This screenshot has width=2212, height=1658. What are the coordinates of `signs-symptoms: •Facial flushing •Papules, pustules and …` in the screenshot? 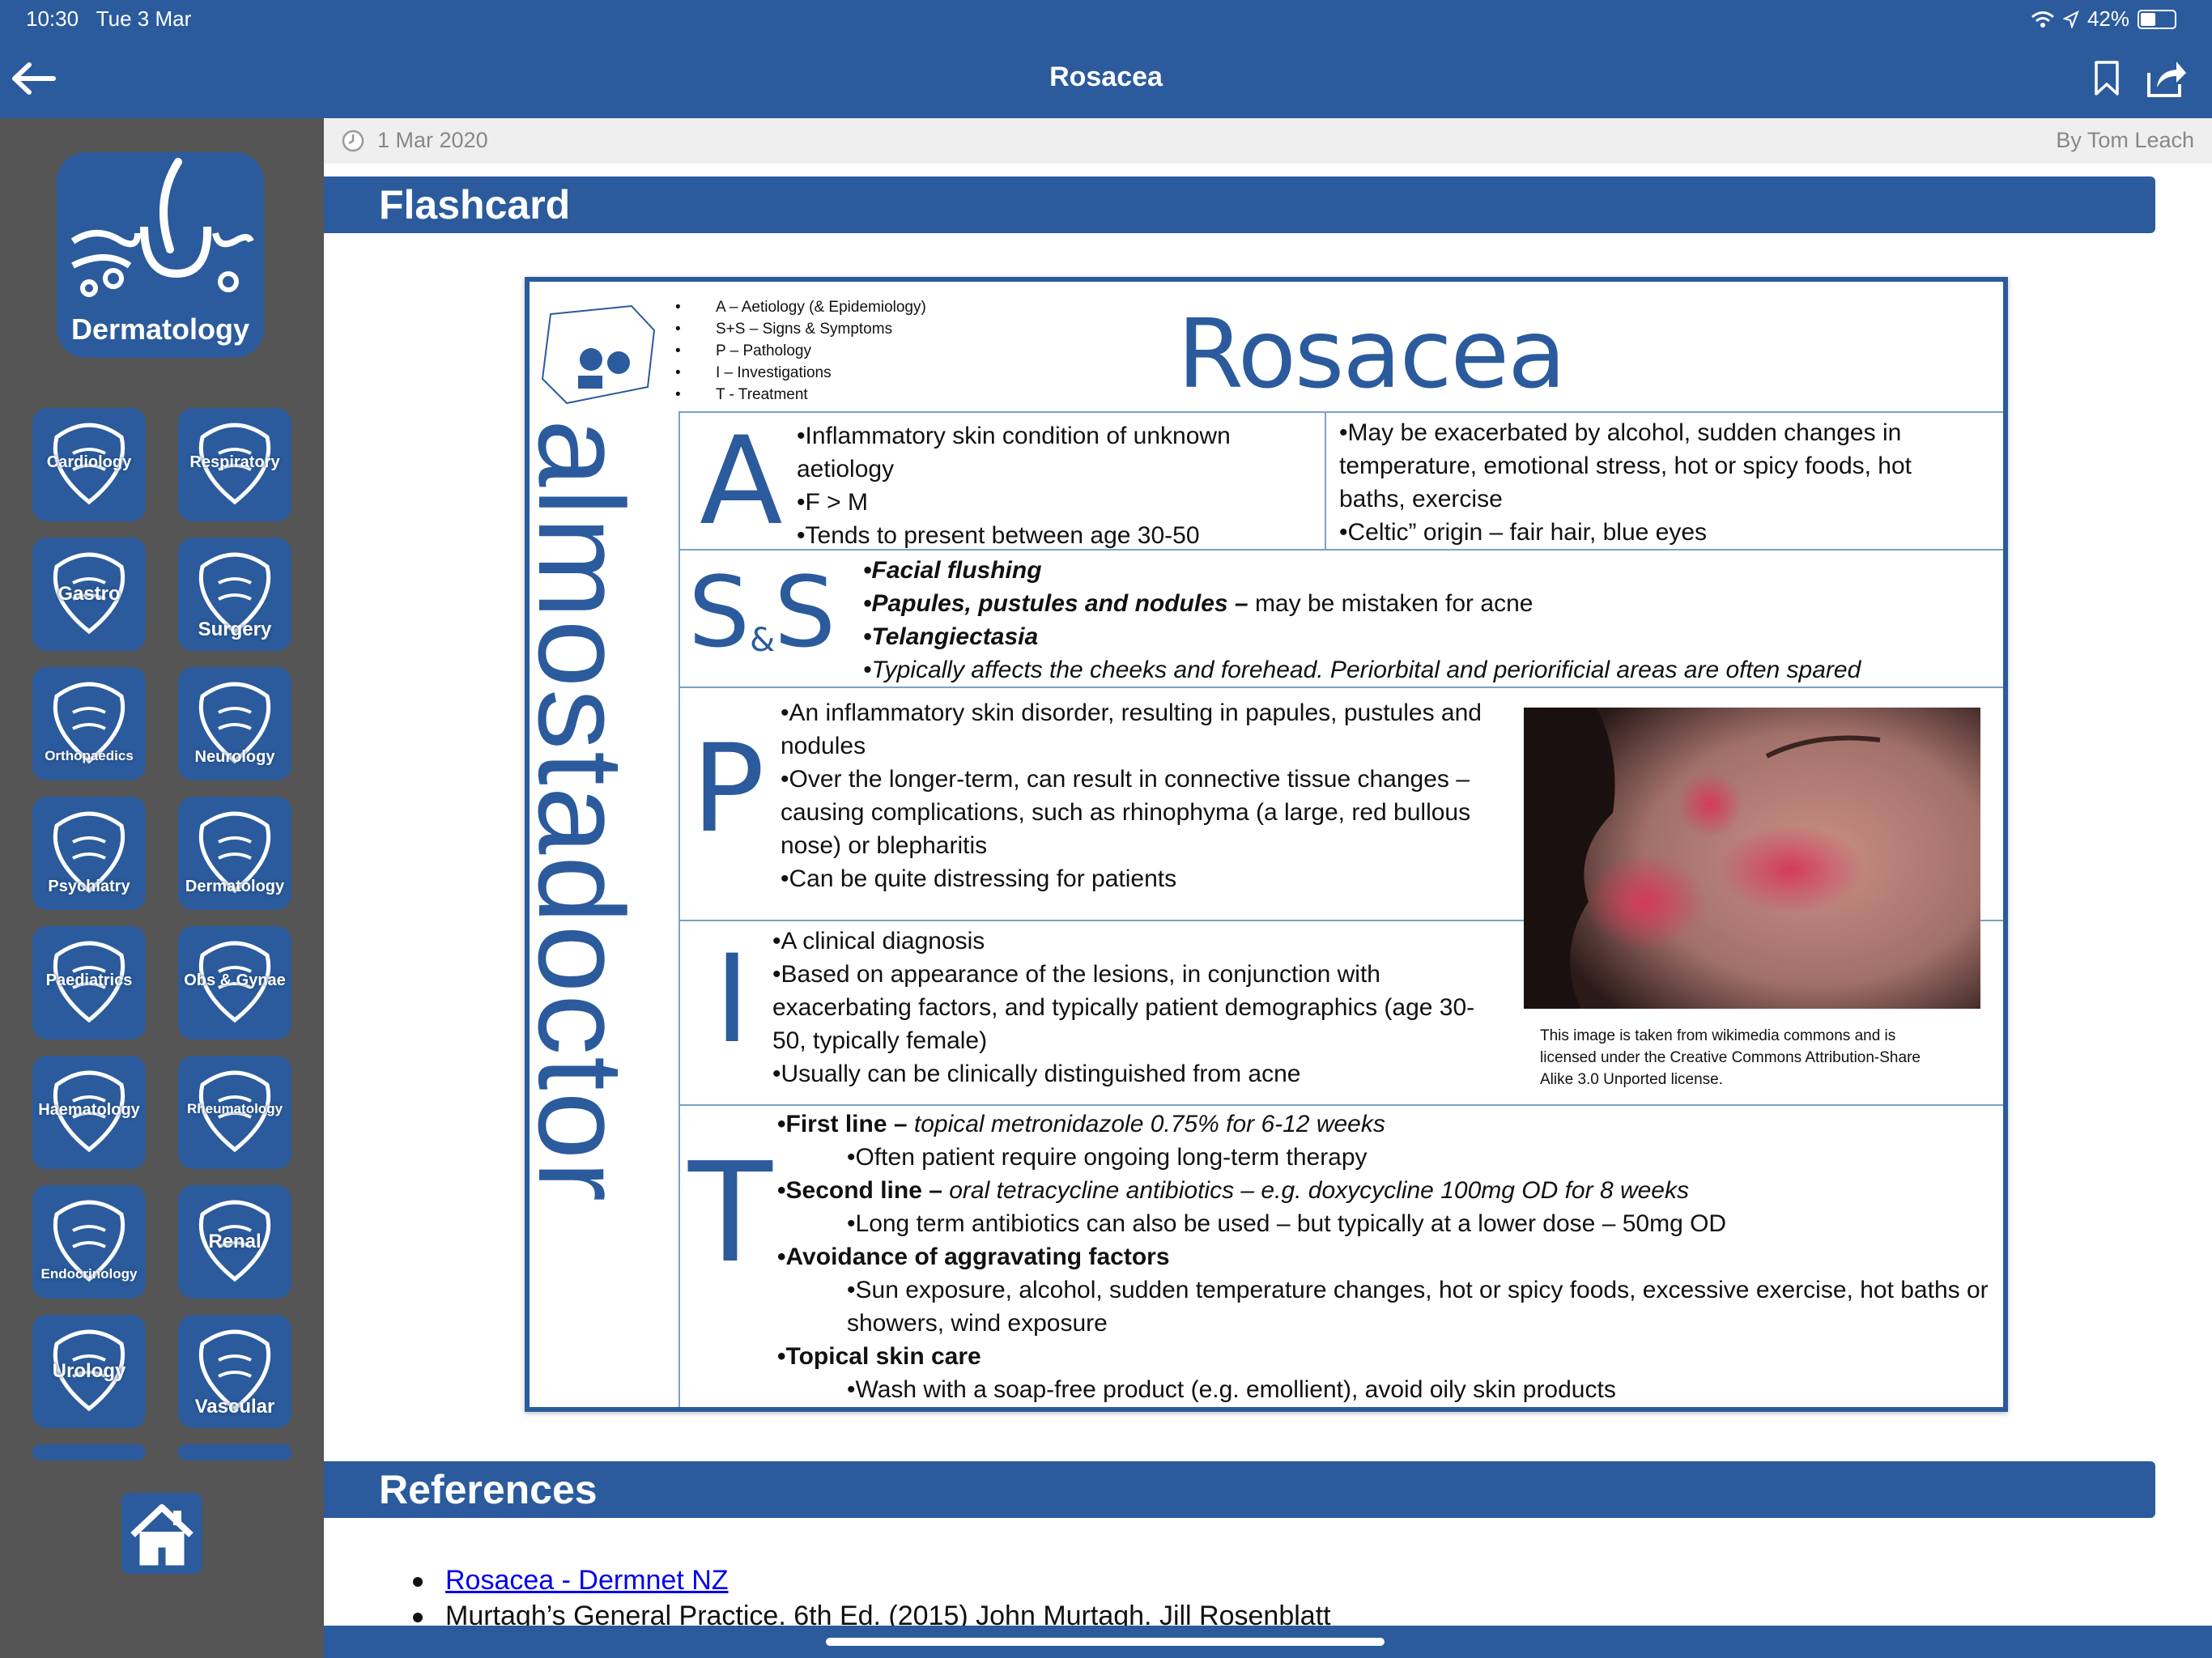 It's located at (1430, 620).